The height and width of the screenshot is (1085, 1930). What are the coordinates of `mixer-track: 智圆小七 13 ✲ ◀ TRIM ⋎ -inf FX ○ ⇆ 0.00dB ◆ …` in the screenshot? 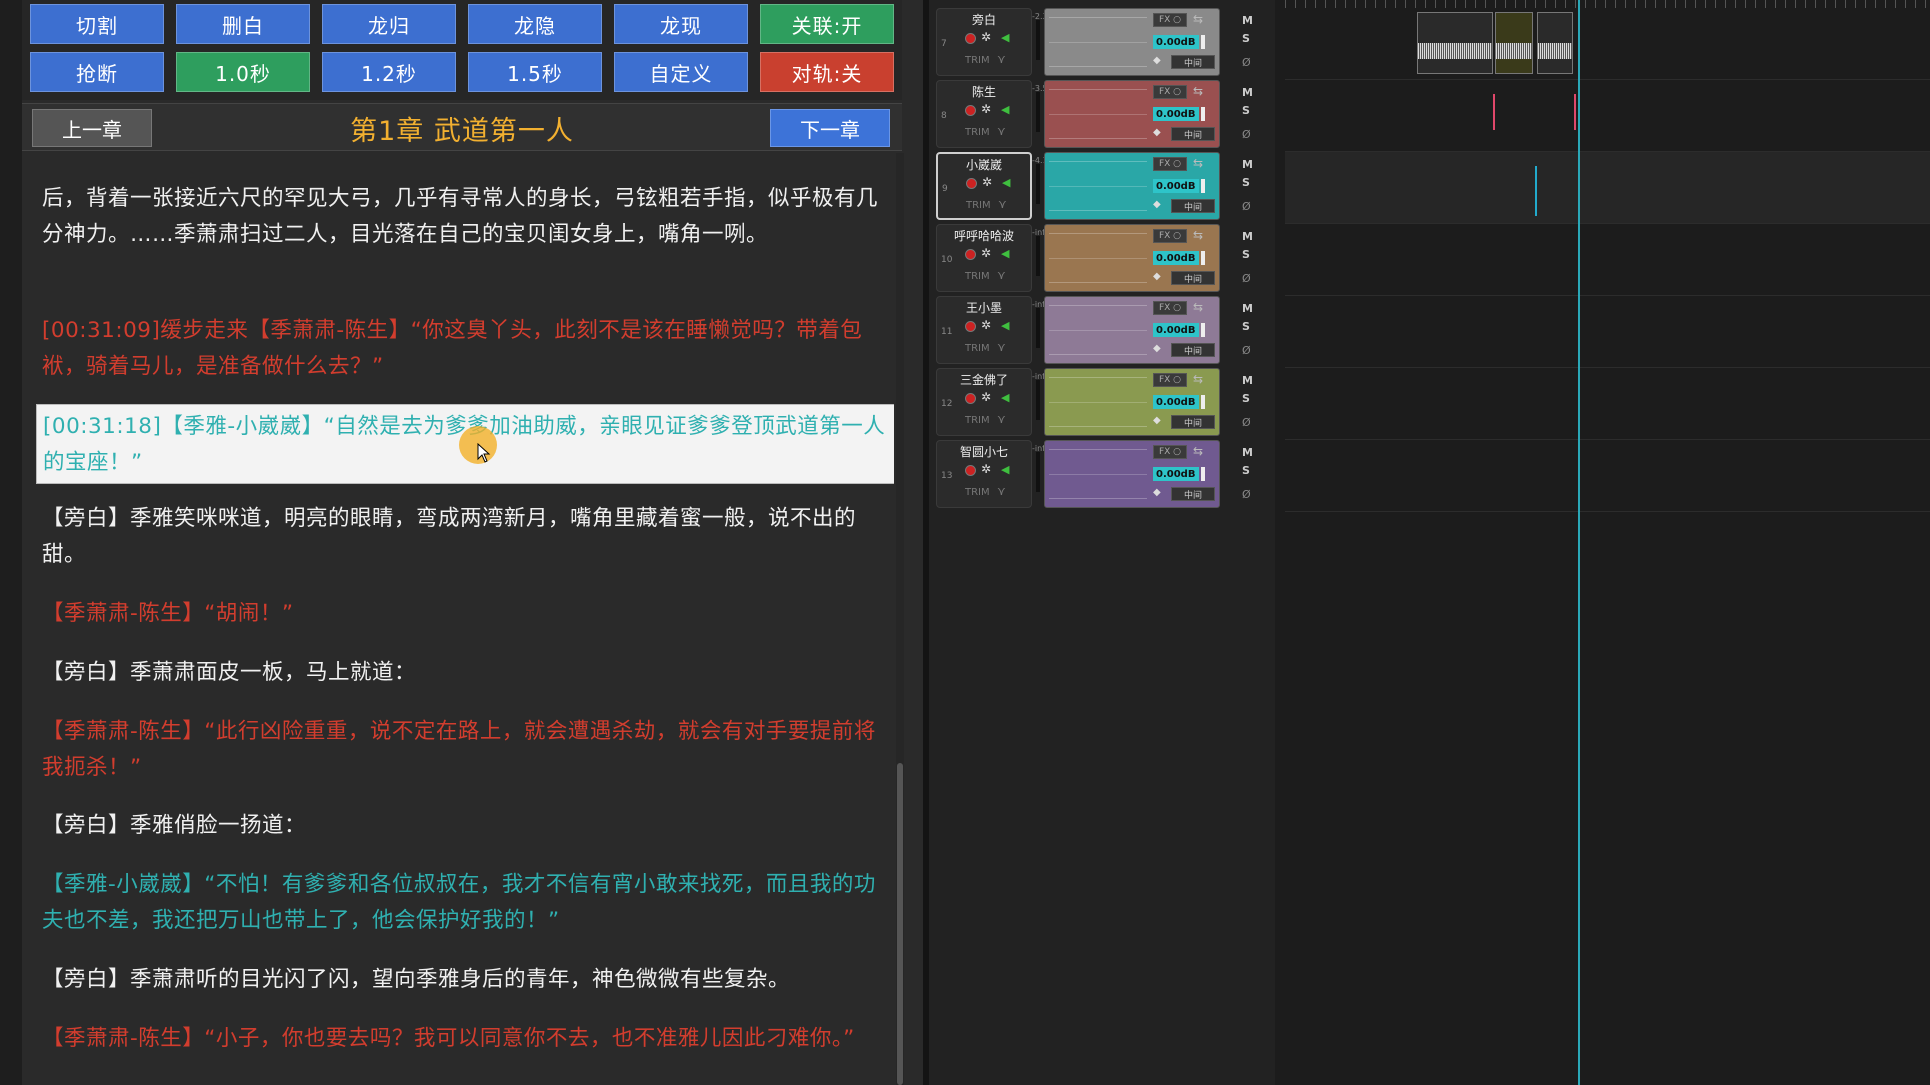 It's located at (1102, 473).